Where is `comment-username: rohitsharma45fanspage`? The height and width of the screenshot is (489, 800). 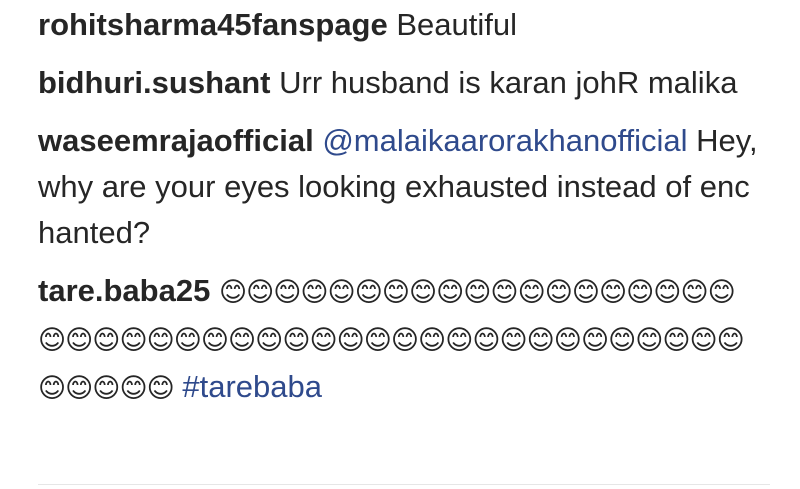 comment-username: rohitsharma45fanspage is located at coordinates (213, 24).